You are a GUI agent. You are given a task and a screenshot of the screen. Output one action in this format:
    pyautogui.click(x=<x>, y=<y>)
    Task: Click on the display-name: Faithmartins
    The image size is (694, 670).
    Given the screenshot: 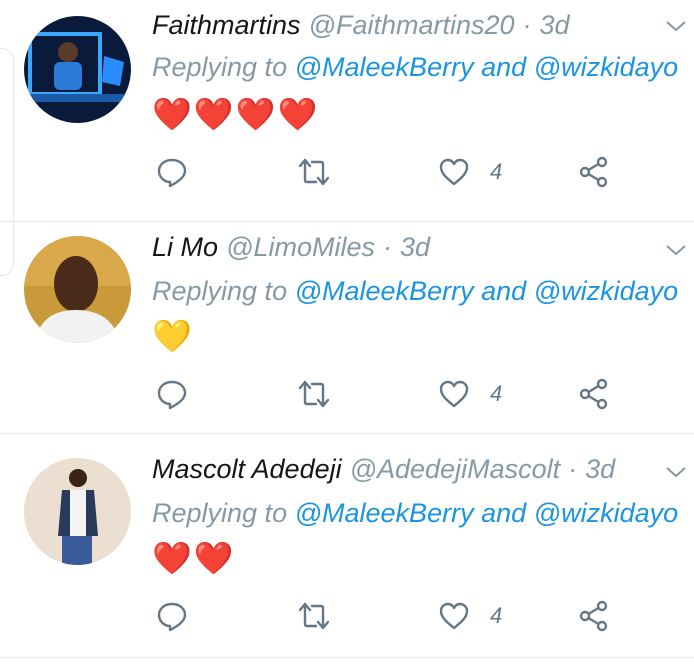 What is the action you would take?
    pyautogui.click(x=226, y=25)
    